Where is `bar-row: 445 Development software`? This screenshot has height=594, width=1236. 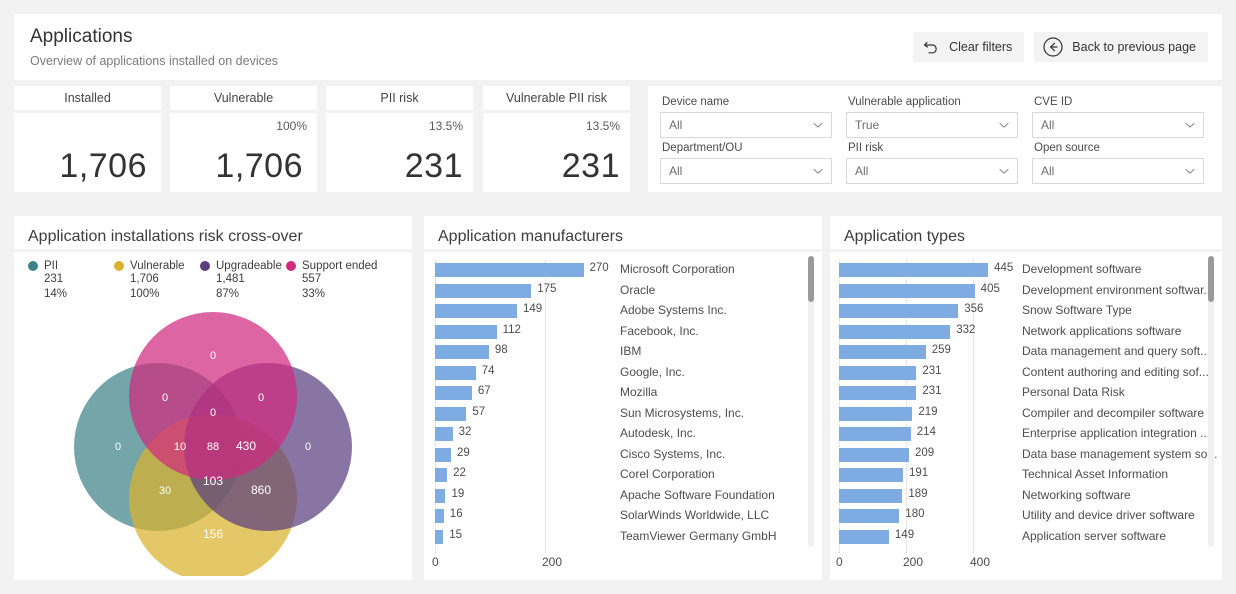
bar-row: 445 Development software is located at coordinates (1030, 270).